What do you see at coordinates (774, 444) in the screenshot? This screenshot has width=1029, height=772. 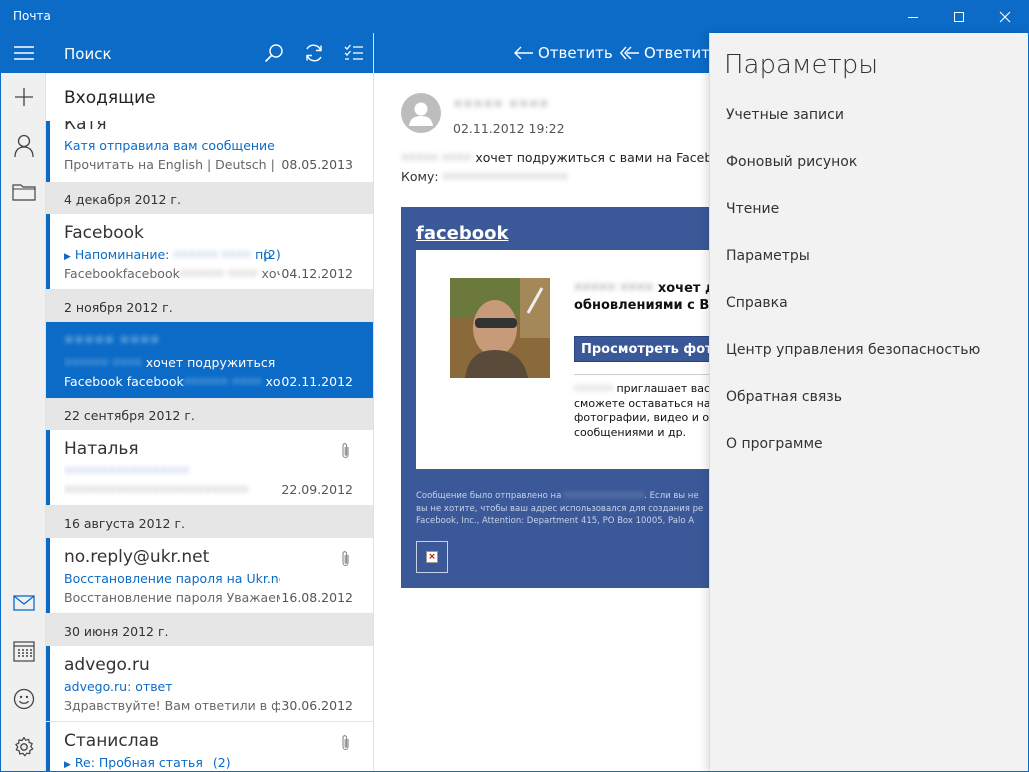 I see `settings-item-about: О программе` at bounding box center [774, 444].